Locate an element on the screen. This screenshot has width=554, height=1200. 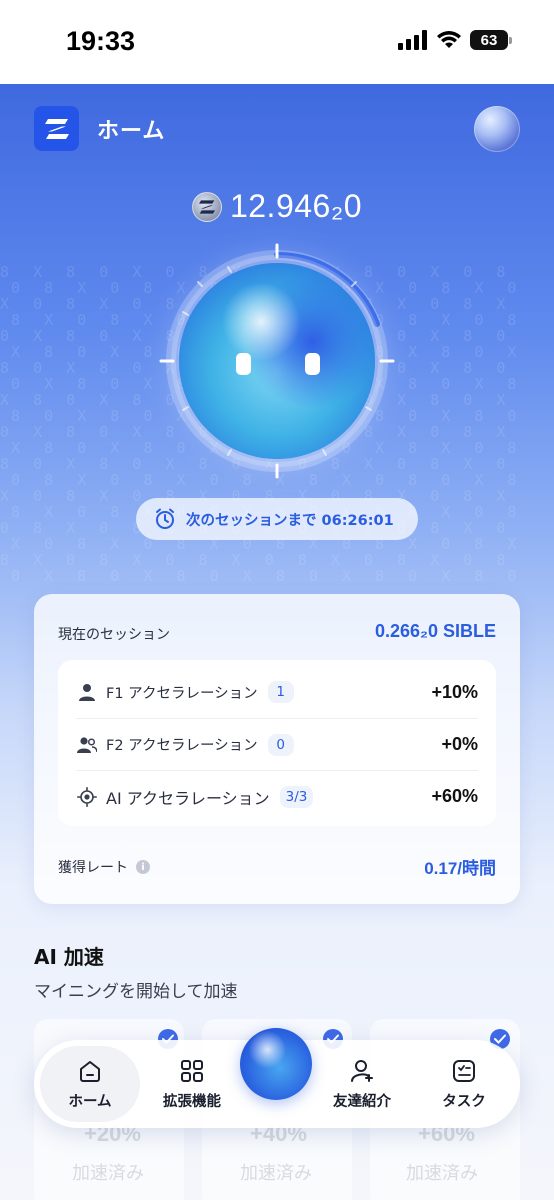
grid-icon is located at coordinates (192, 1070).